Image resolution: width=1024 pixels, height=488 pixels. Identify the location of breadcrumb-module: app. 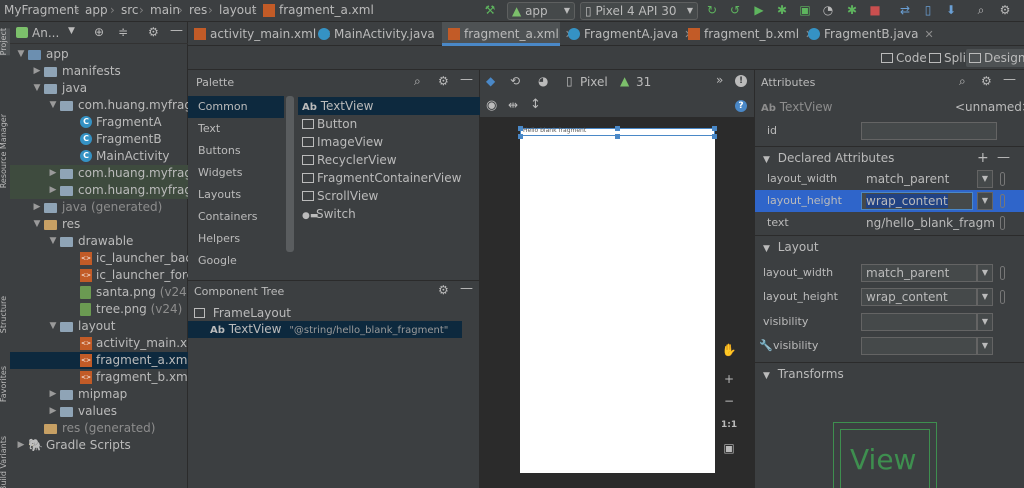
(96, 10).